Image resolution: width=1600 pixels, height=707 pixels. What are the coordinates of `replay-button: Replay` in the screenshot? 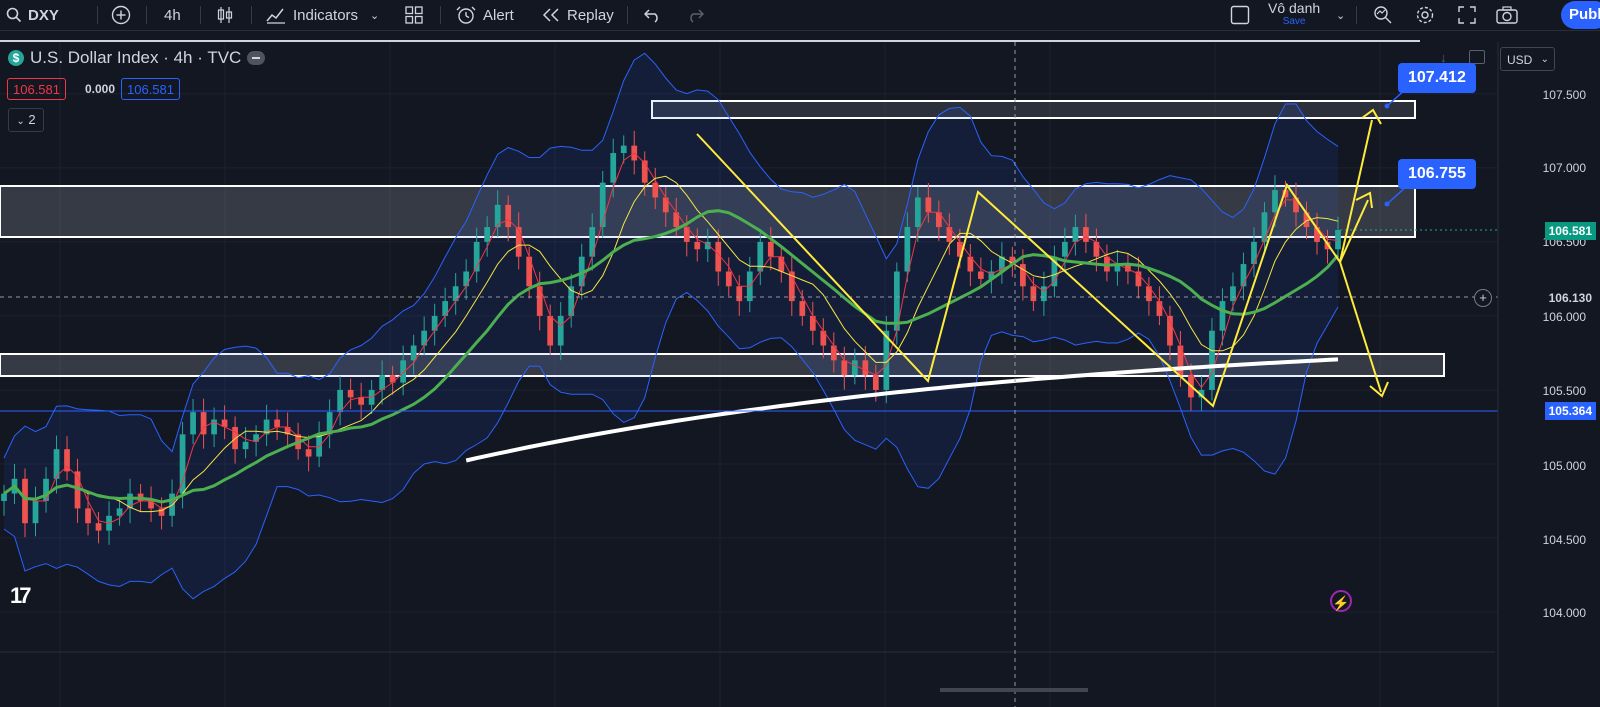 It's located at (577, 15).